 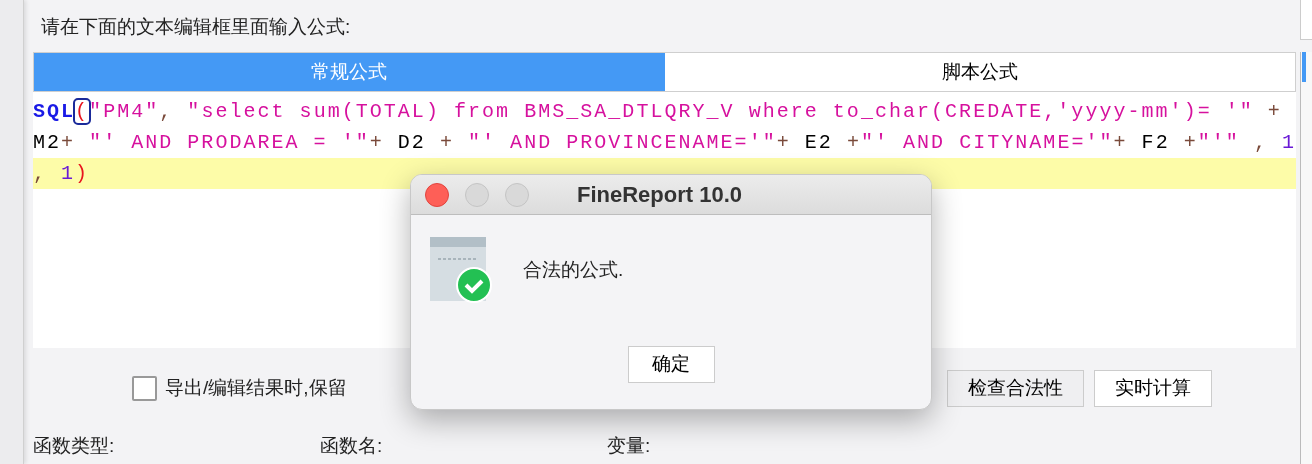 What do you see at coordinates (255, 387) in the screenshot?
I see `option-label: 导出/编辑结果时,保留` at bounding box center [255, 387].